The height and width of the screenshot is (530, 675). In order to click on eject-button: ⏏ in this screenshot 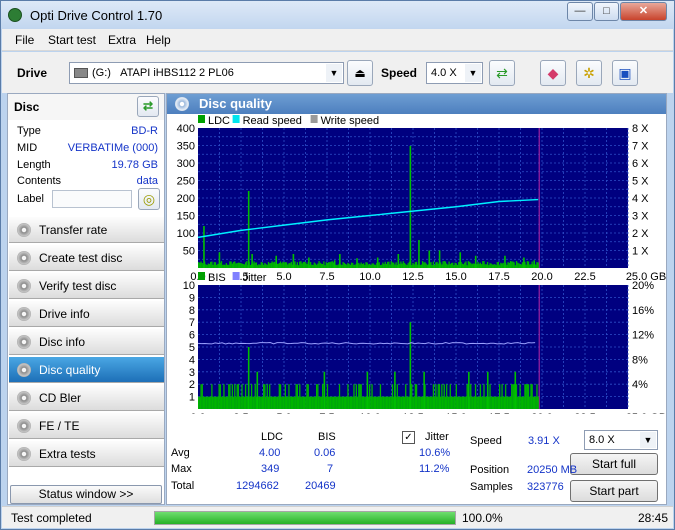, I will do `click(360, 73)`.